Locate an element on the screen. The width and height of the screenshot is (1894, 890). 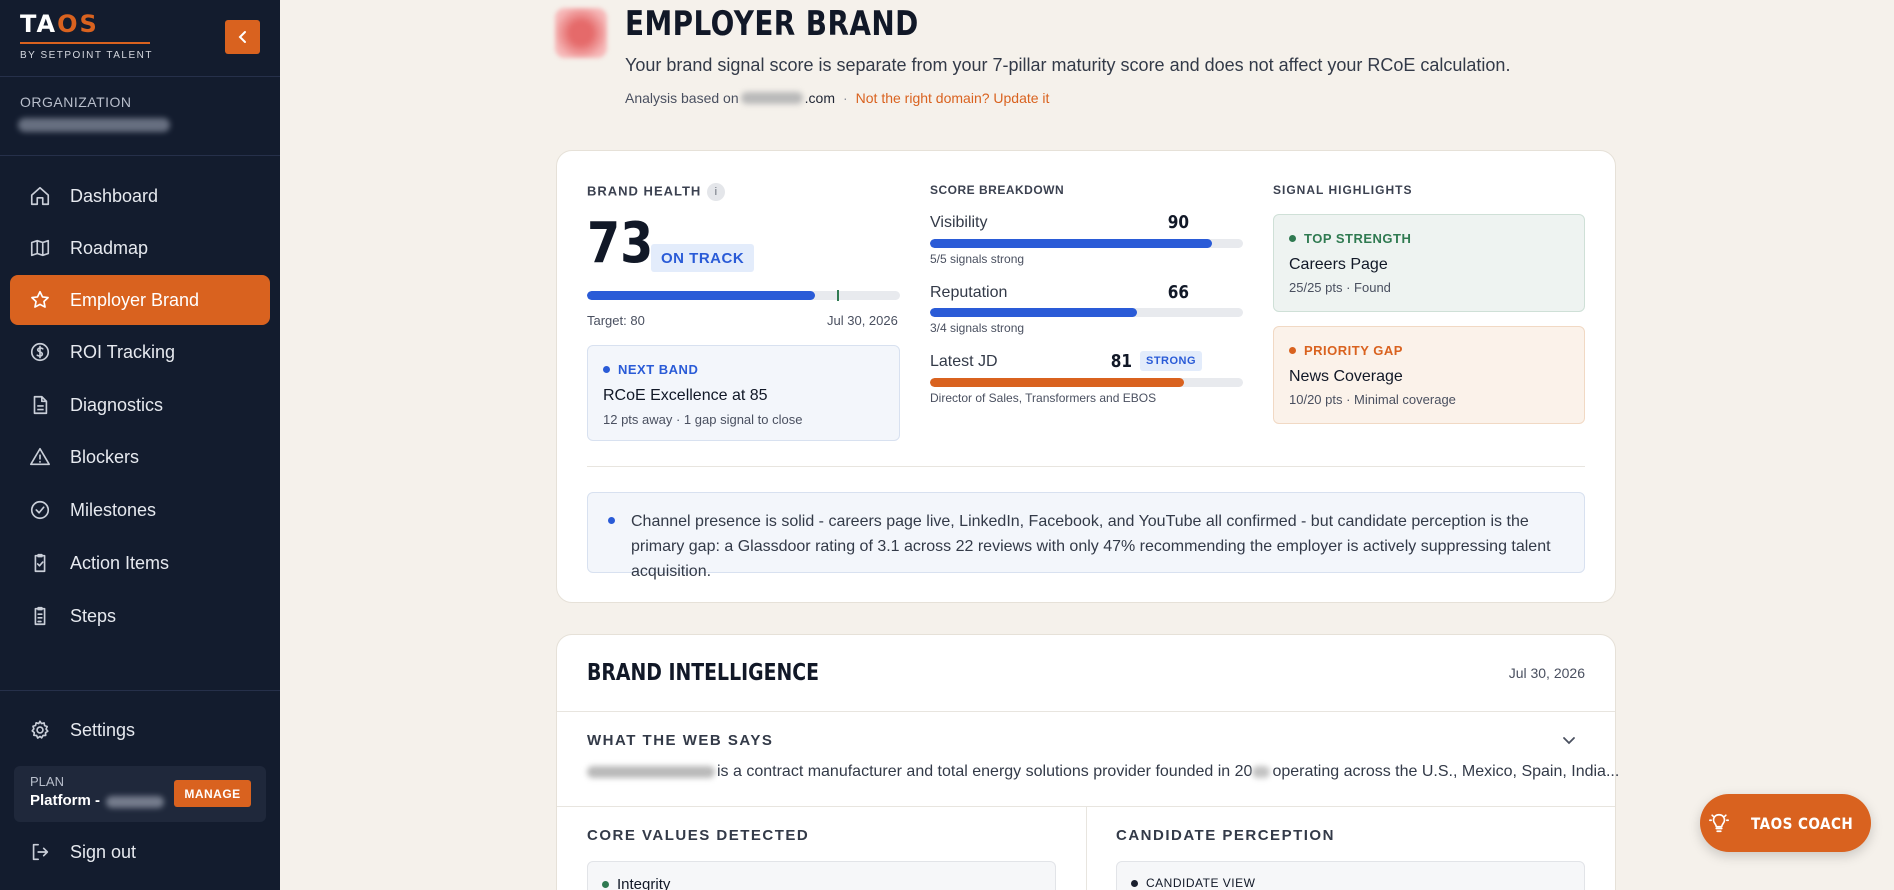
warning-icon is located at coordinates (40, 457).